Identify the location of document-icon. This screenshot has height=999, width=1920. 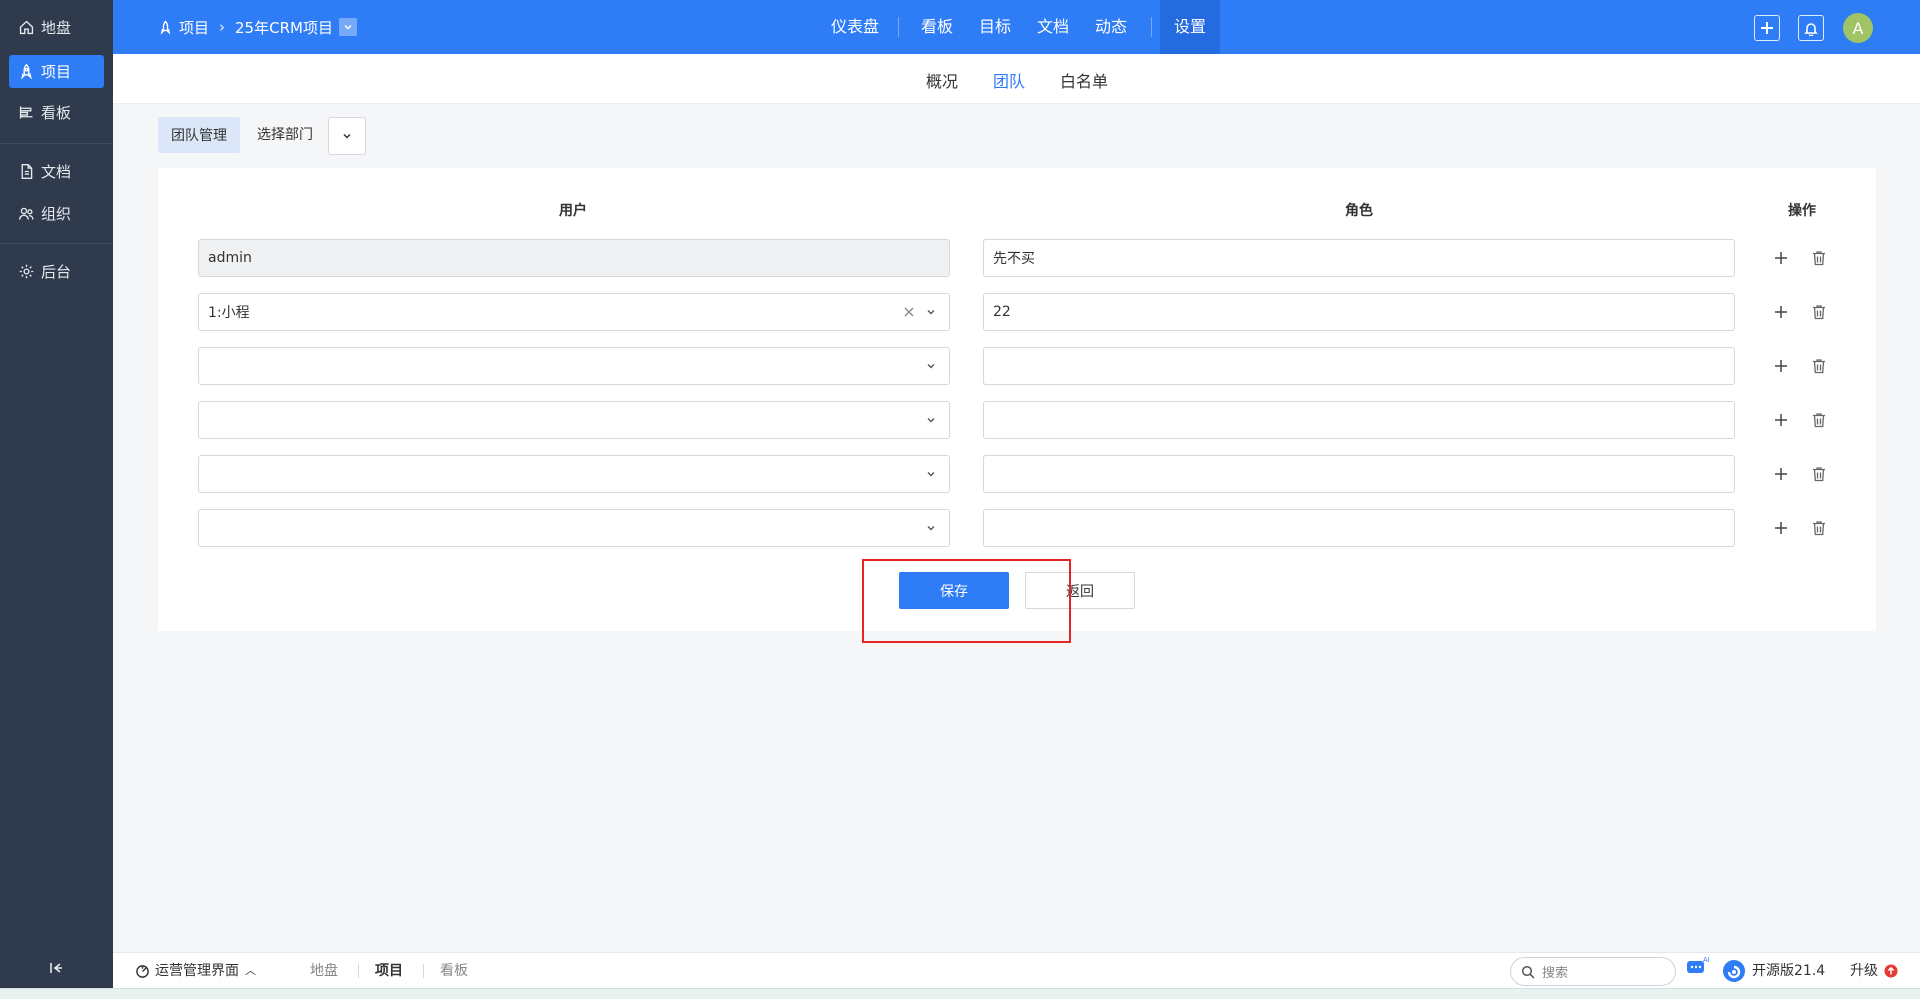
(26, 172).